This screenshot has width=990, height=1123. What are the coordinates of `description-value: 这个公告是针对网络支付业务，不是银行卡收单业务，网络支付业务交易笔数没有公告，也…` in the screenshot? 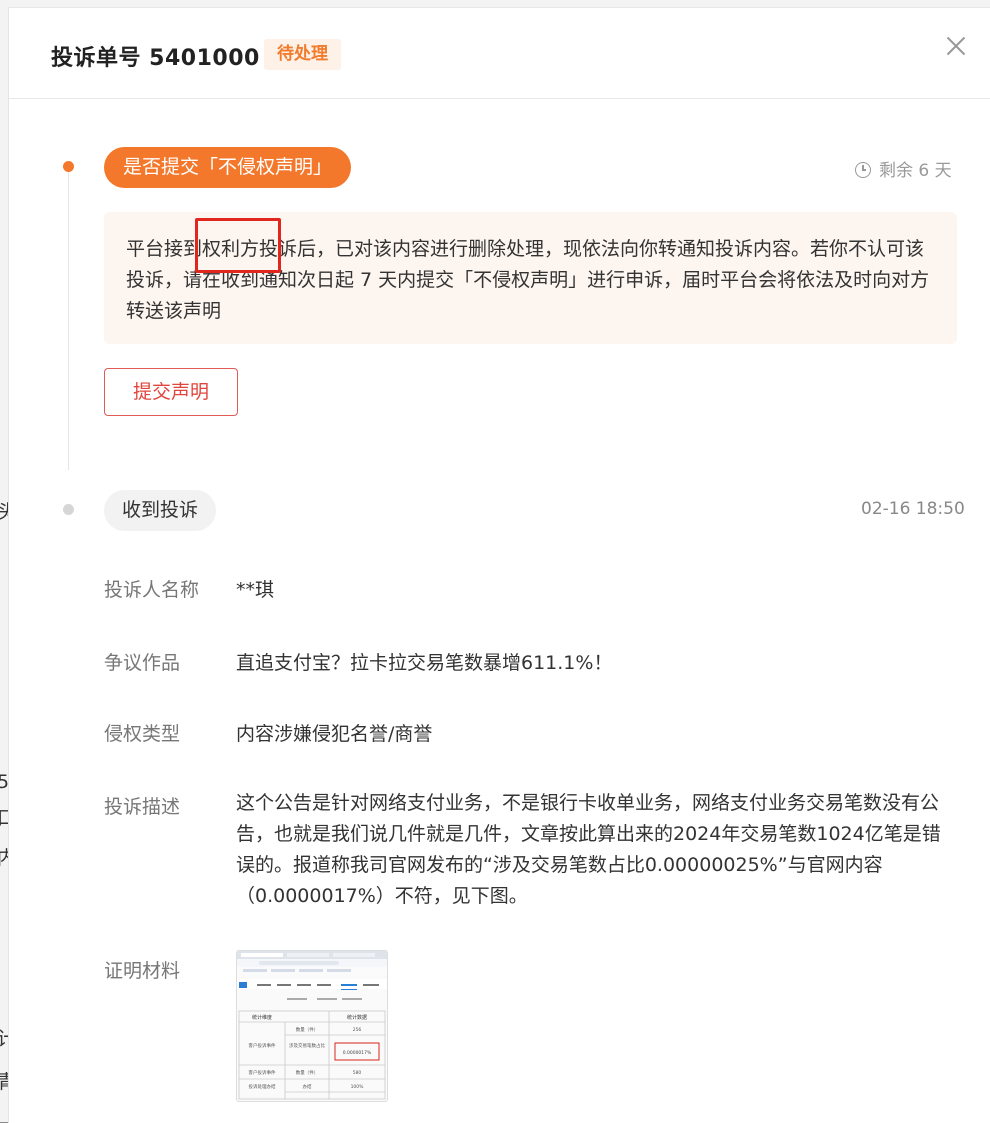 It's located at (588, 849).